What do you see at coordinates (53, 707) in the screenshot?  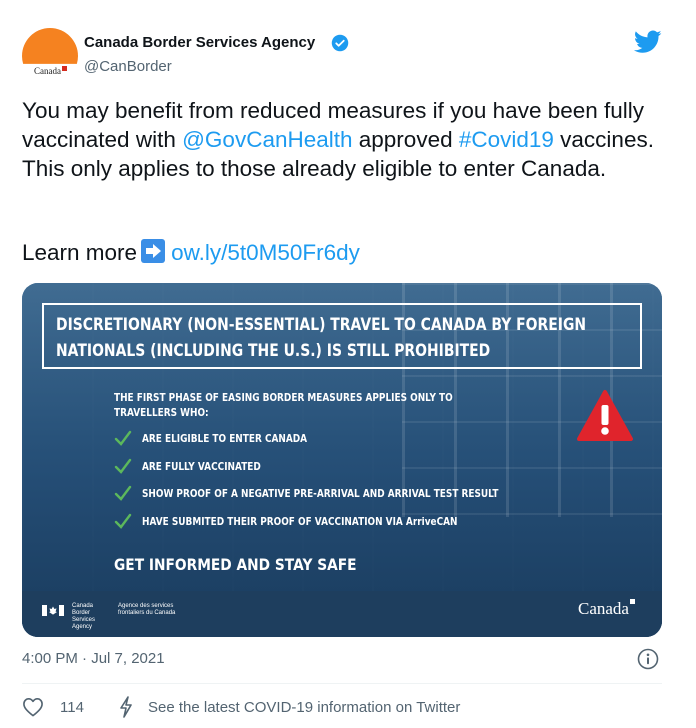 I see `like-button: 114` at bounding box center [53, 707].